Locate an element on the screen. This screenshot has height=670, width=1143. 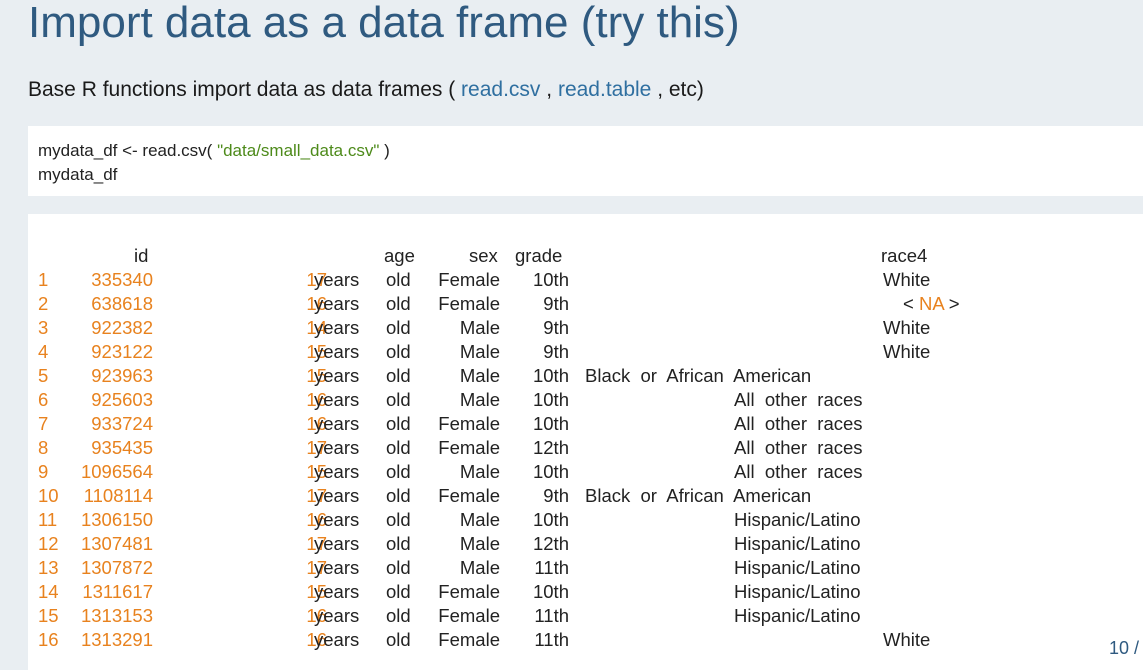
row-number: 13 is located at coordinates (48, 567).